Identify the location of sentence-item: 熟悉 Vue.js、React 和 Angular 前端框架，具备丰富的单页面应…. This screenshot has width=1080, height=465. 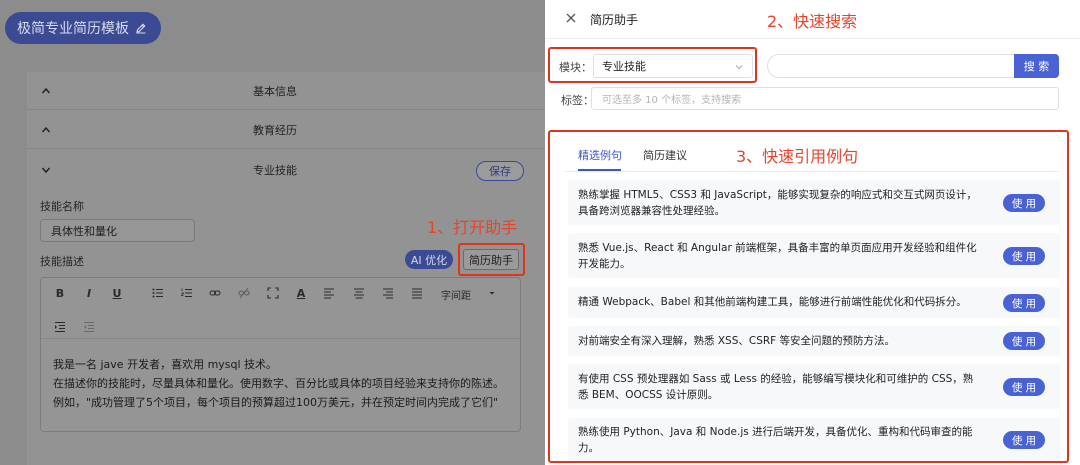
(814, 255).